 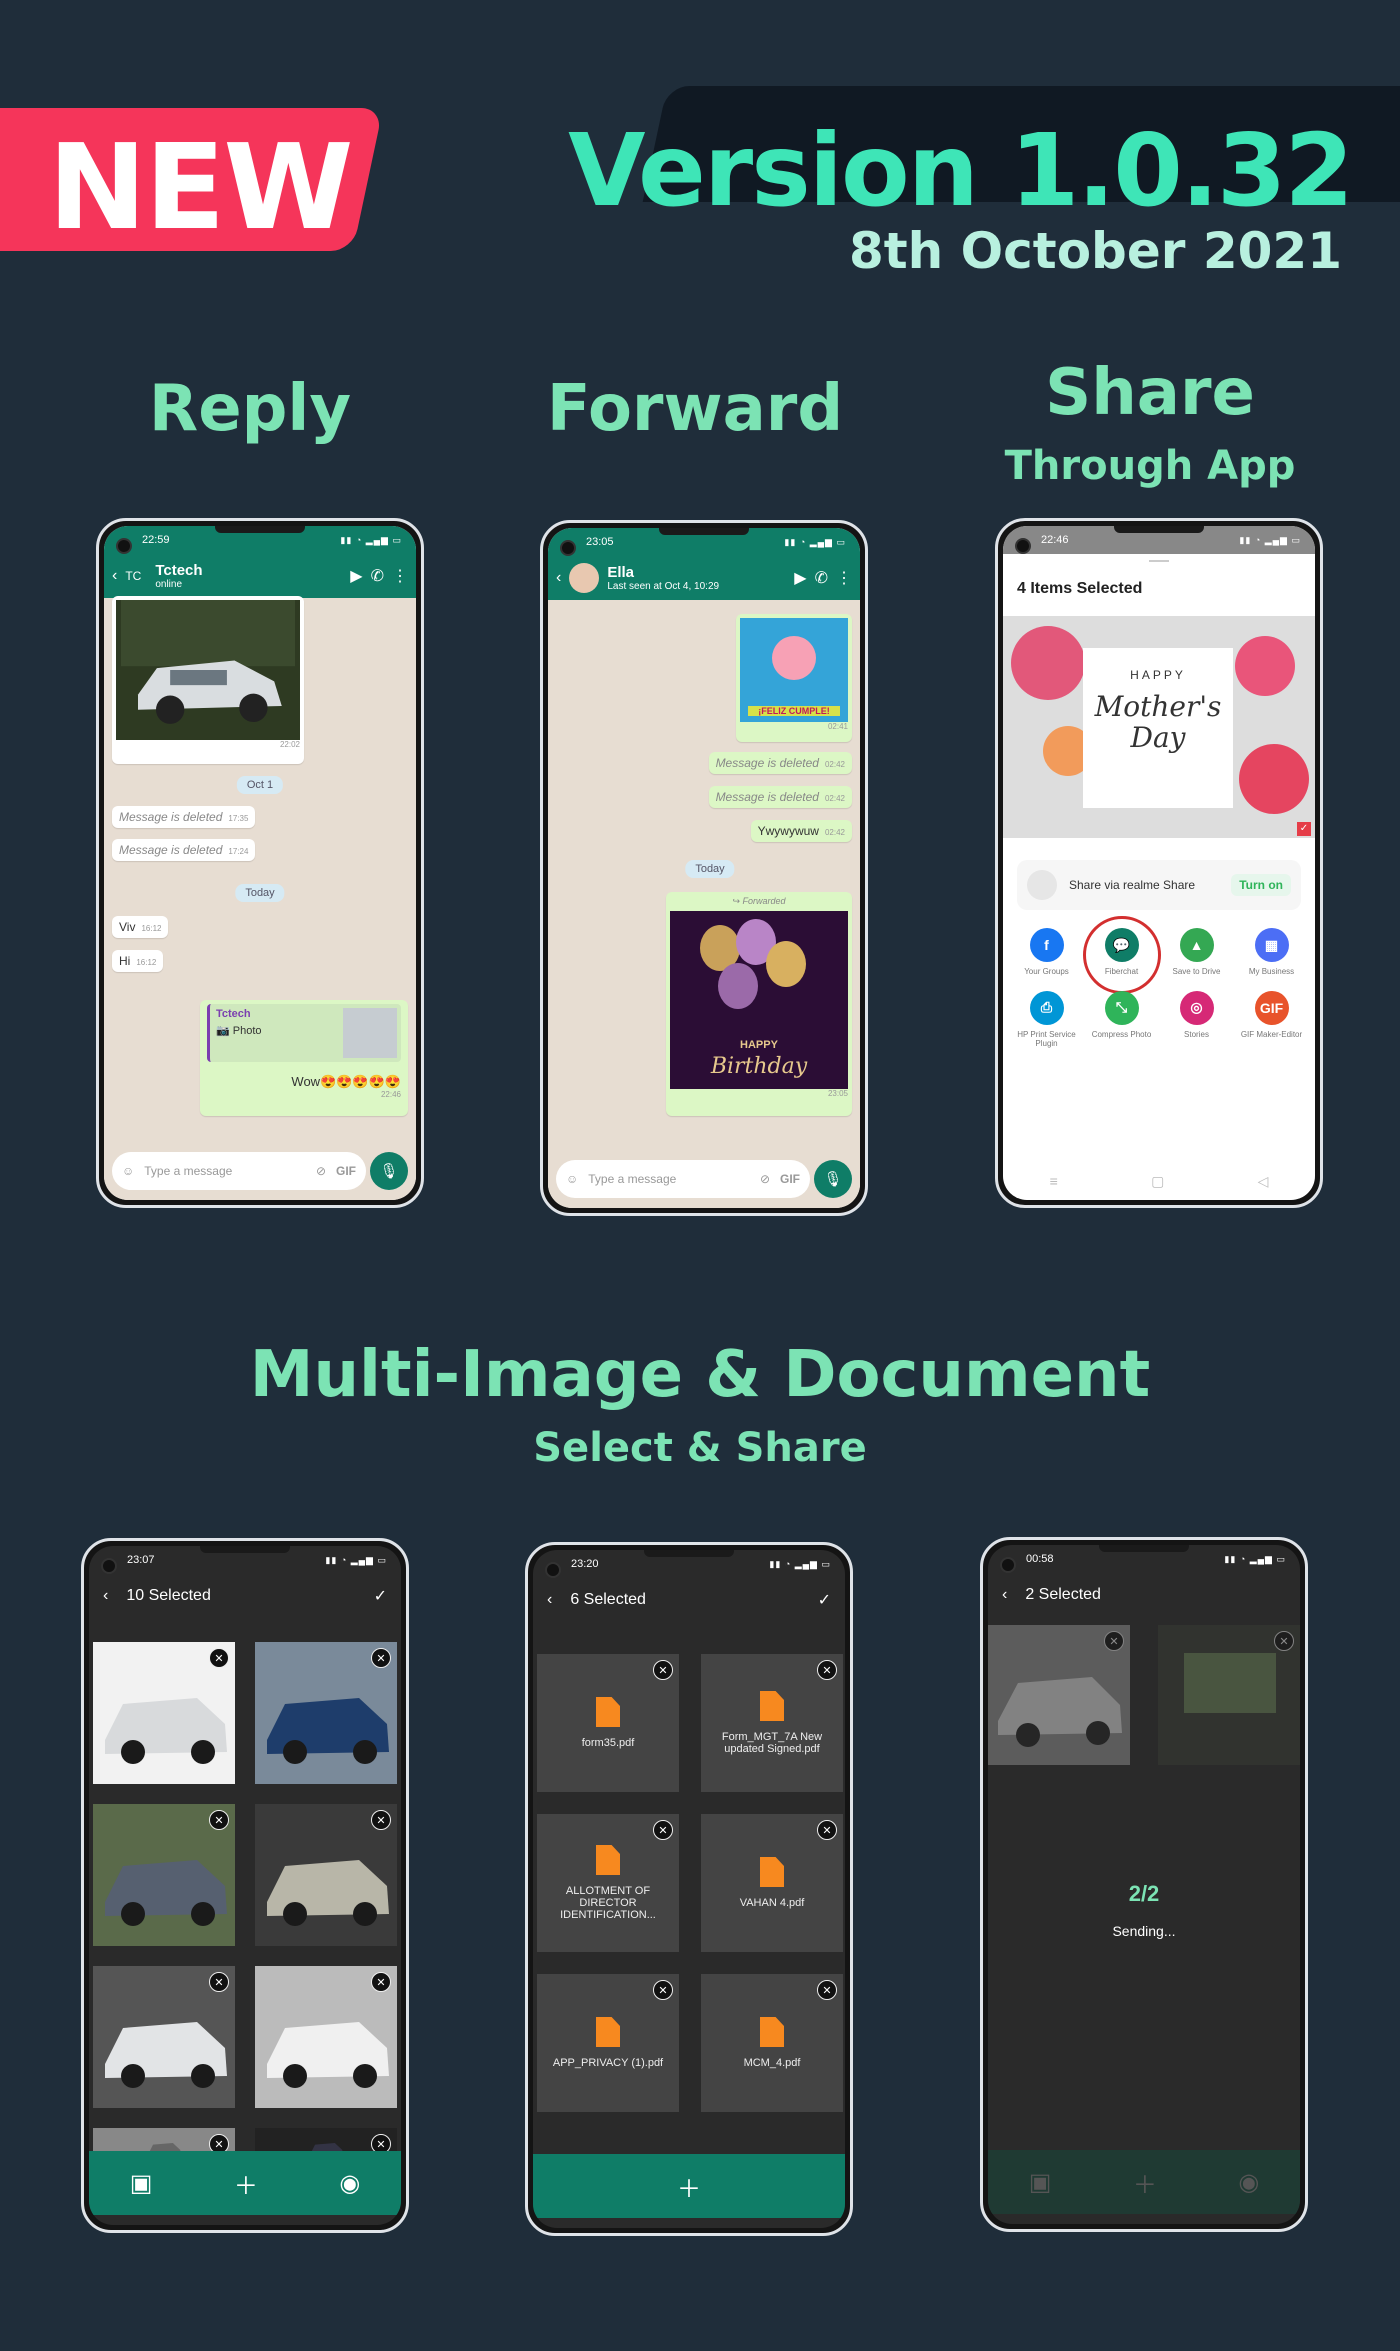 I want to click on share-app-3: ▦ My Business, so click(x=1271, y=952).